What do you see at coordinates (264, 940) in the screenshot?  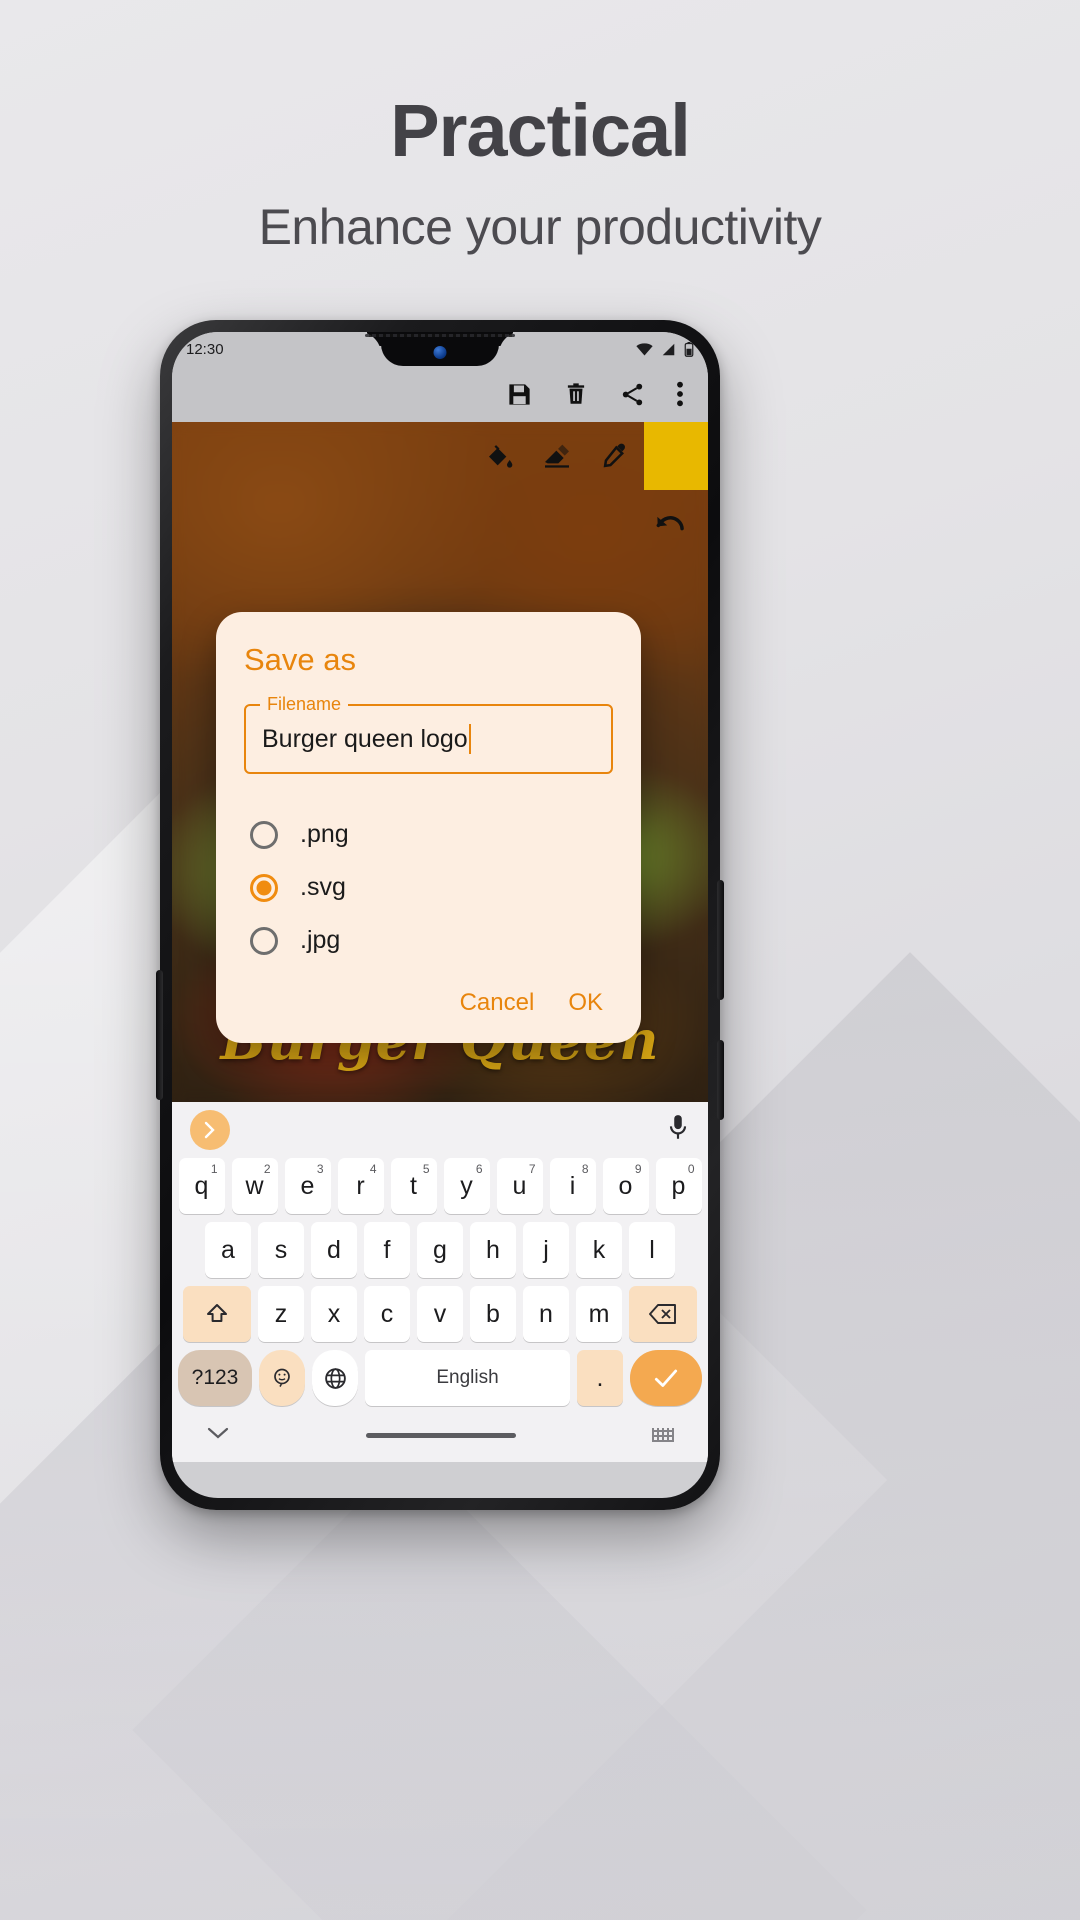 I see `radio-jpg` at bounding box center [264, 940].